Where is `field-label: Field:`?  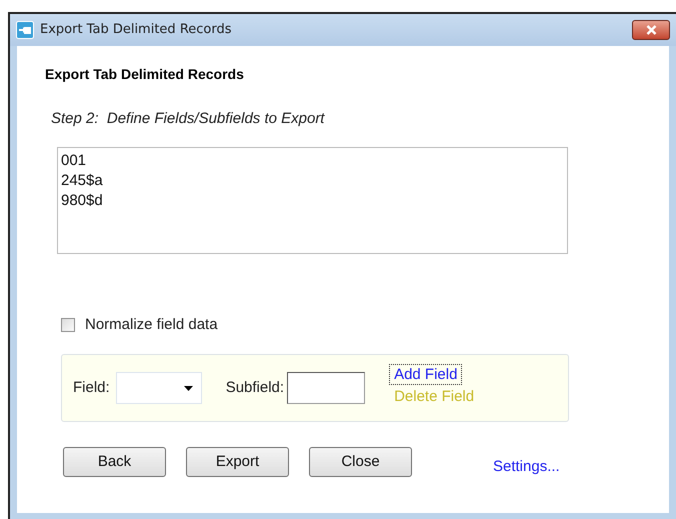 field-label: Field: is located at coordinates (91, 388).